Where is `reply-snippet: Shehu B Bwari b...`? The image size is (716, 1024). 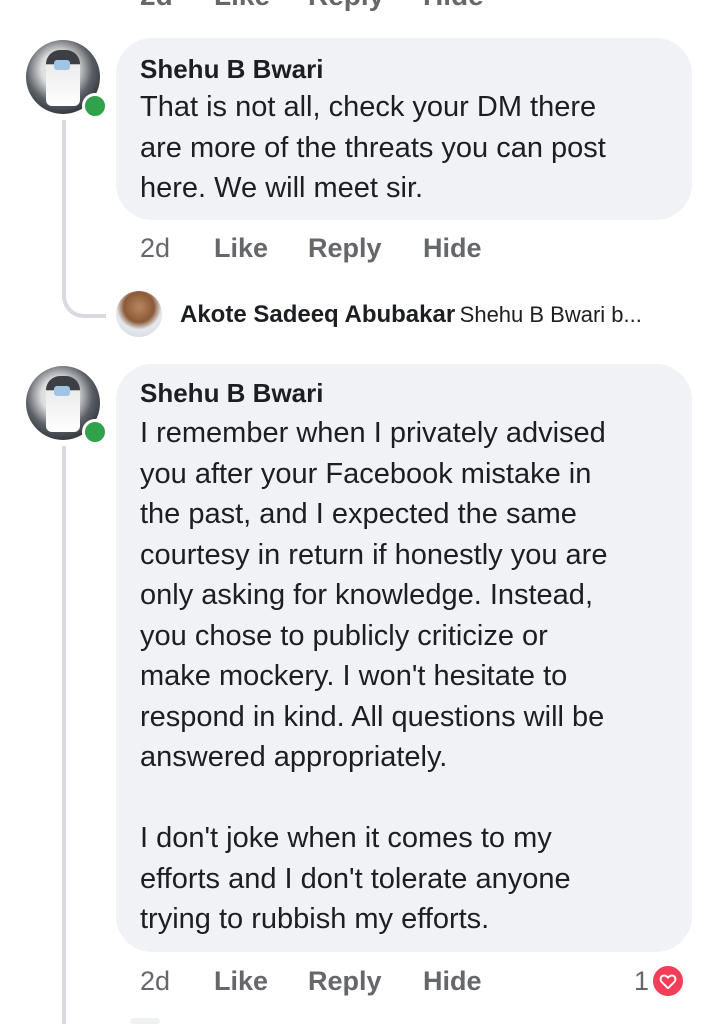
reply-snippet: Shehu B Bwari b... is located at coordinates (550, 314).